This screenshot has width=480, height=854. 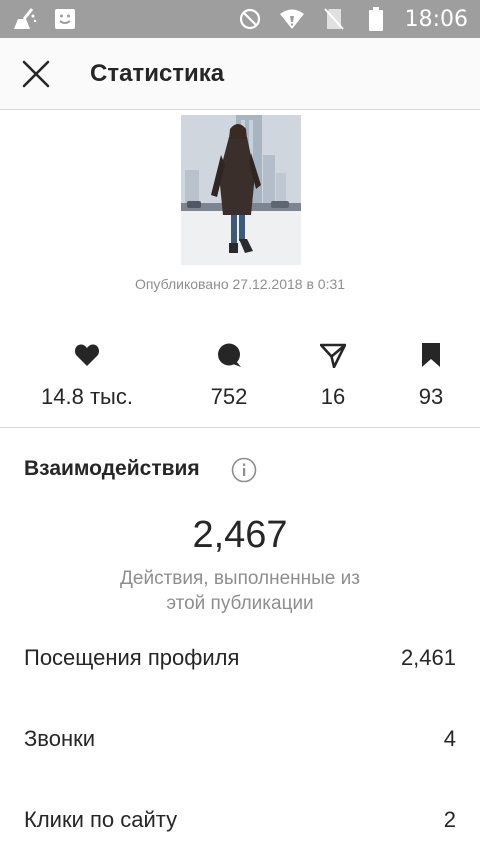 I want to click on bookmark-icon, so click(x=431, y=355).